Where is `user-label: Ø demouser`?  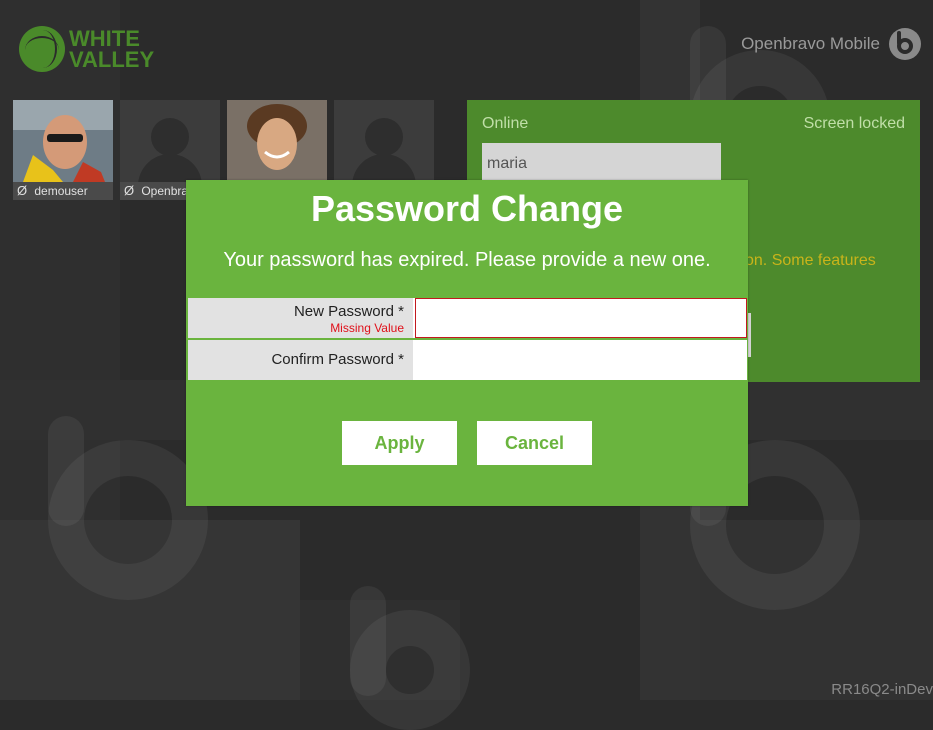 user-label: Ø demouser is located at coordinates (63, 191).